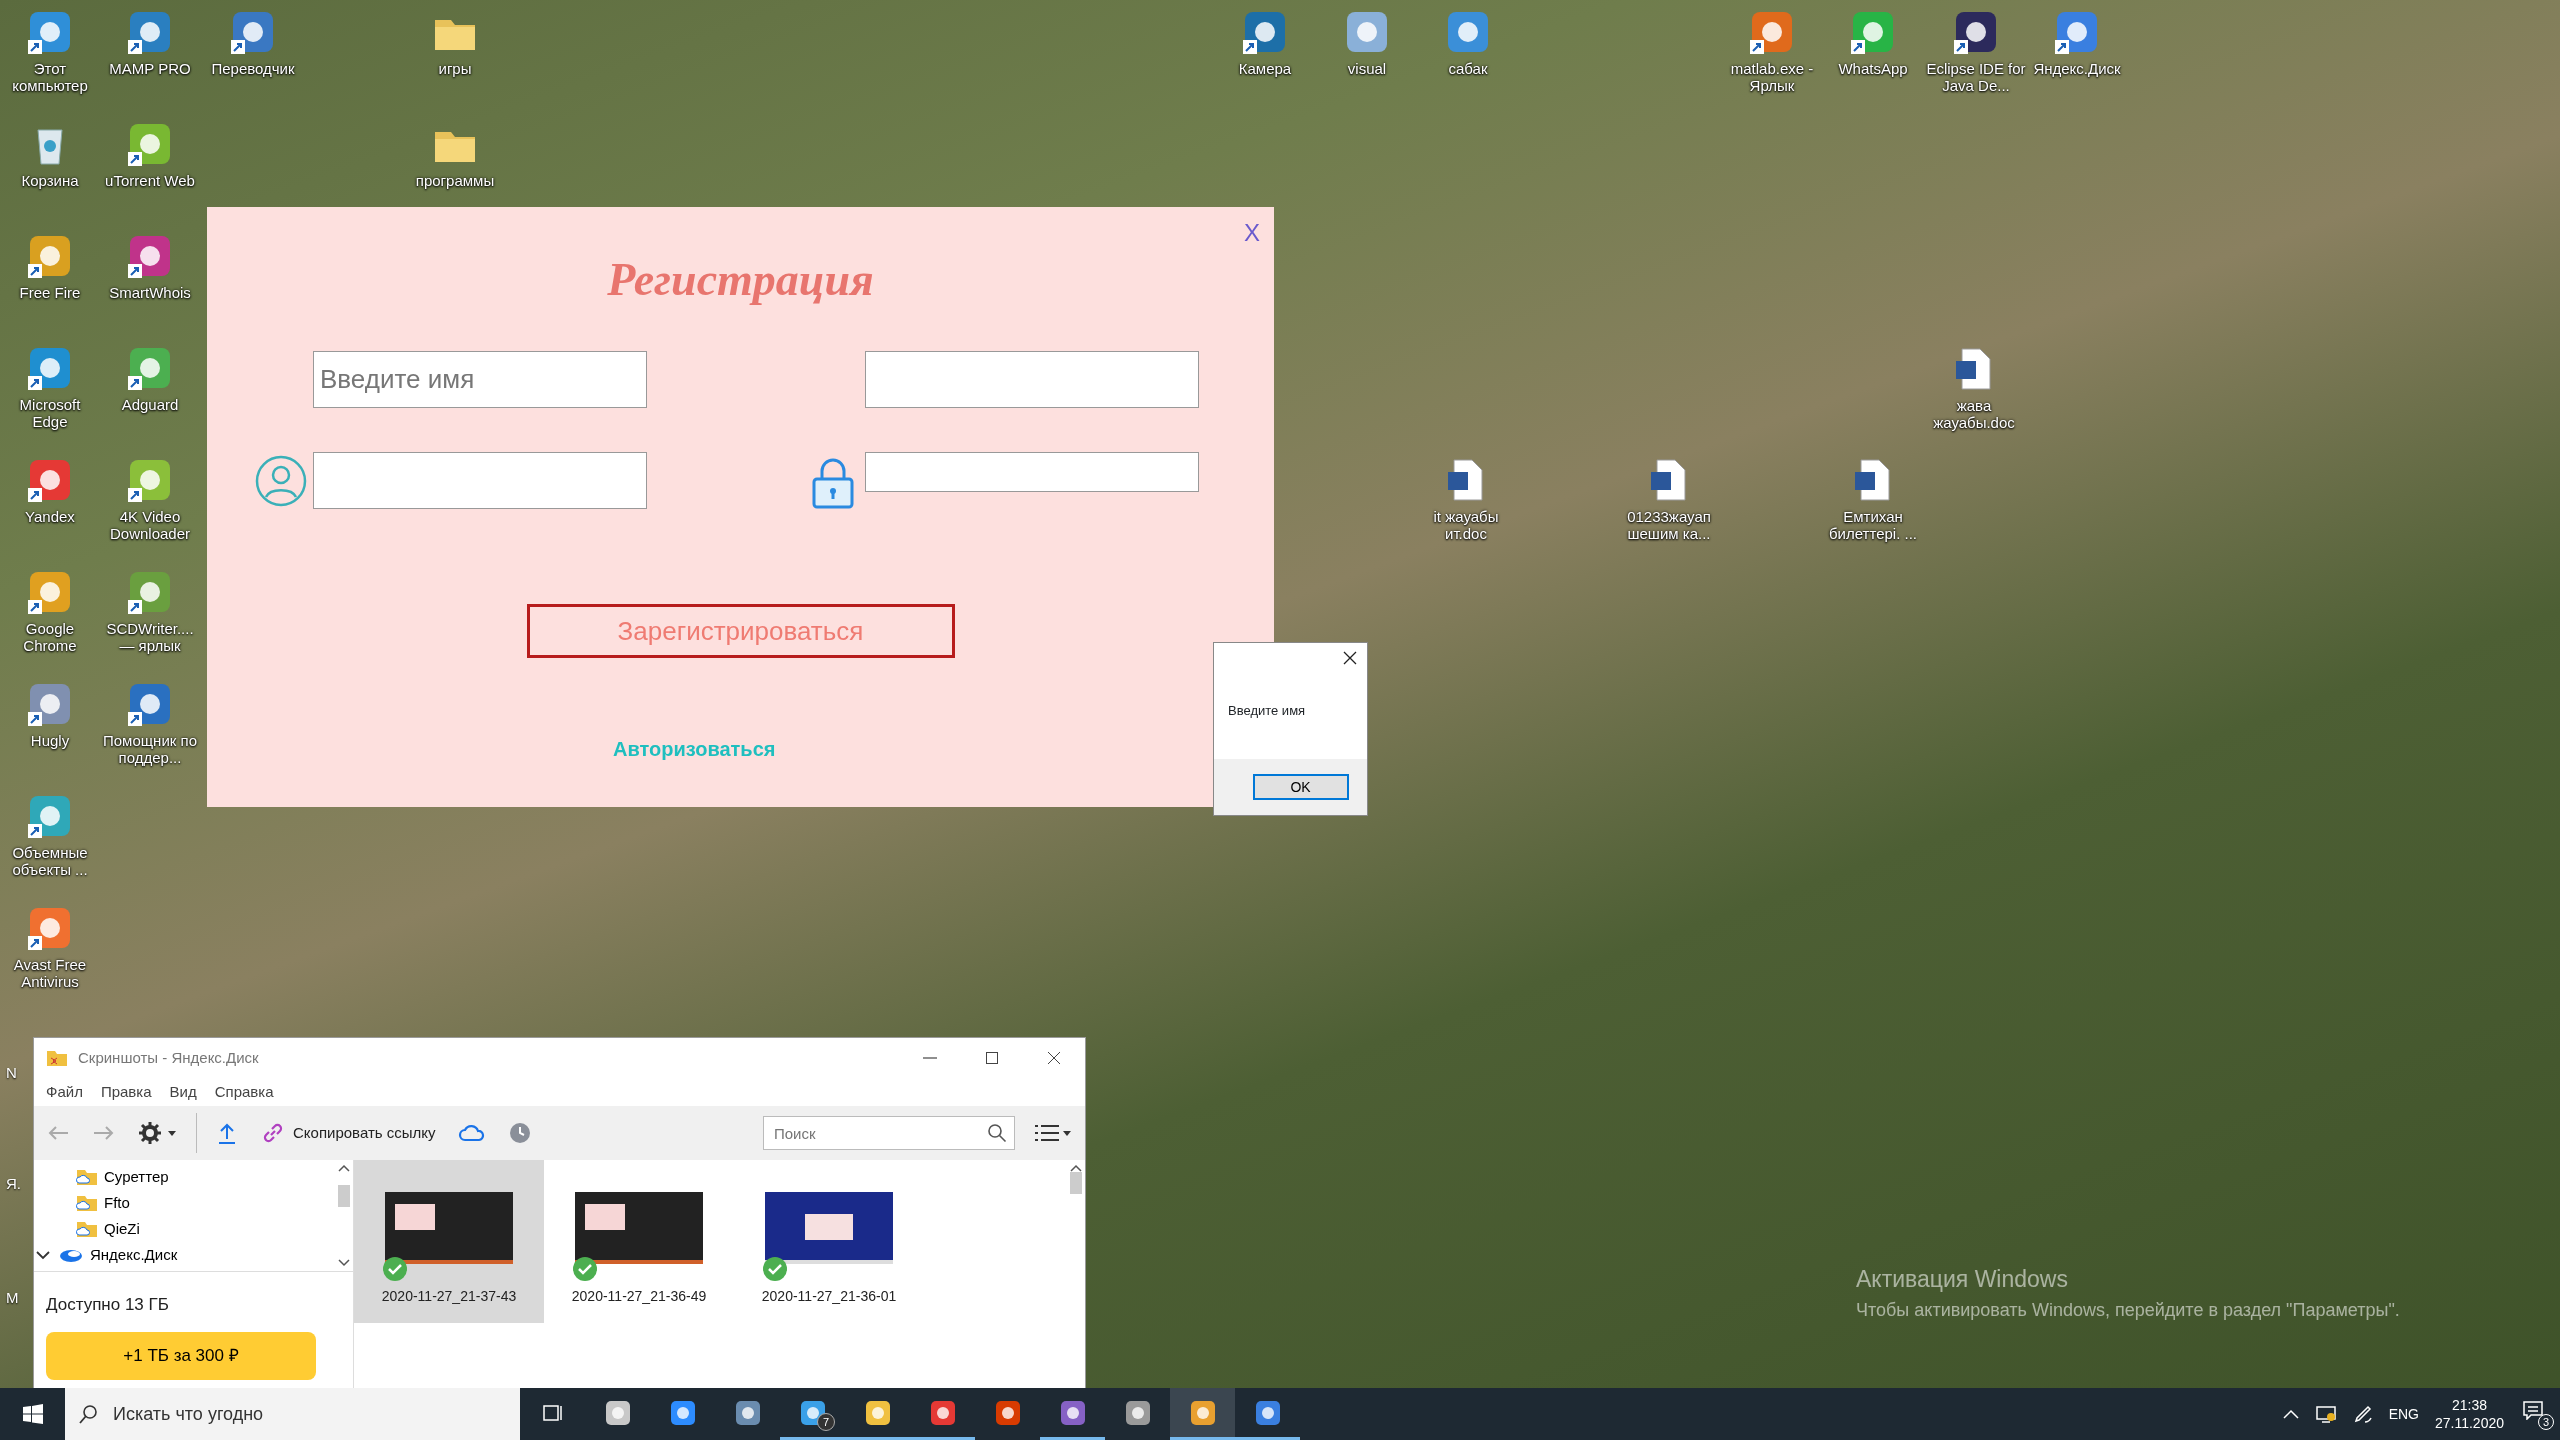  What do you see at coordinates (1974, 388) in the screenshot?
I see `desktop-icon: жава жауабы.doc` at bounding box center [1974, 388].